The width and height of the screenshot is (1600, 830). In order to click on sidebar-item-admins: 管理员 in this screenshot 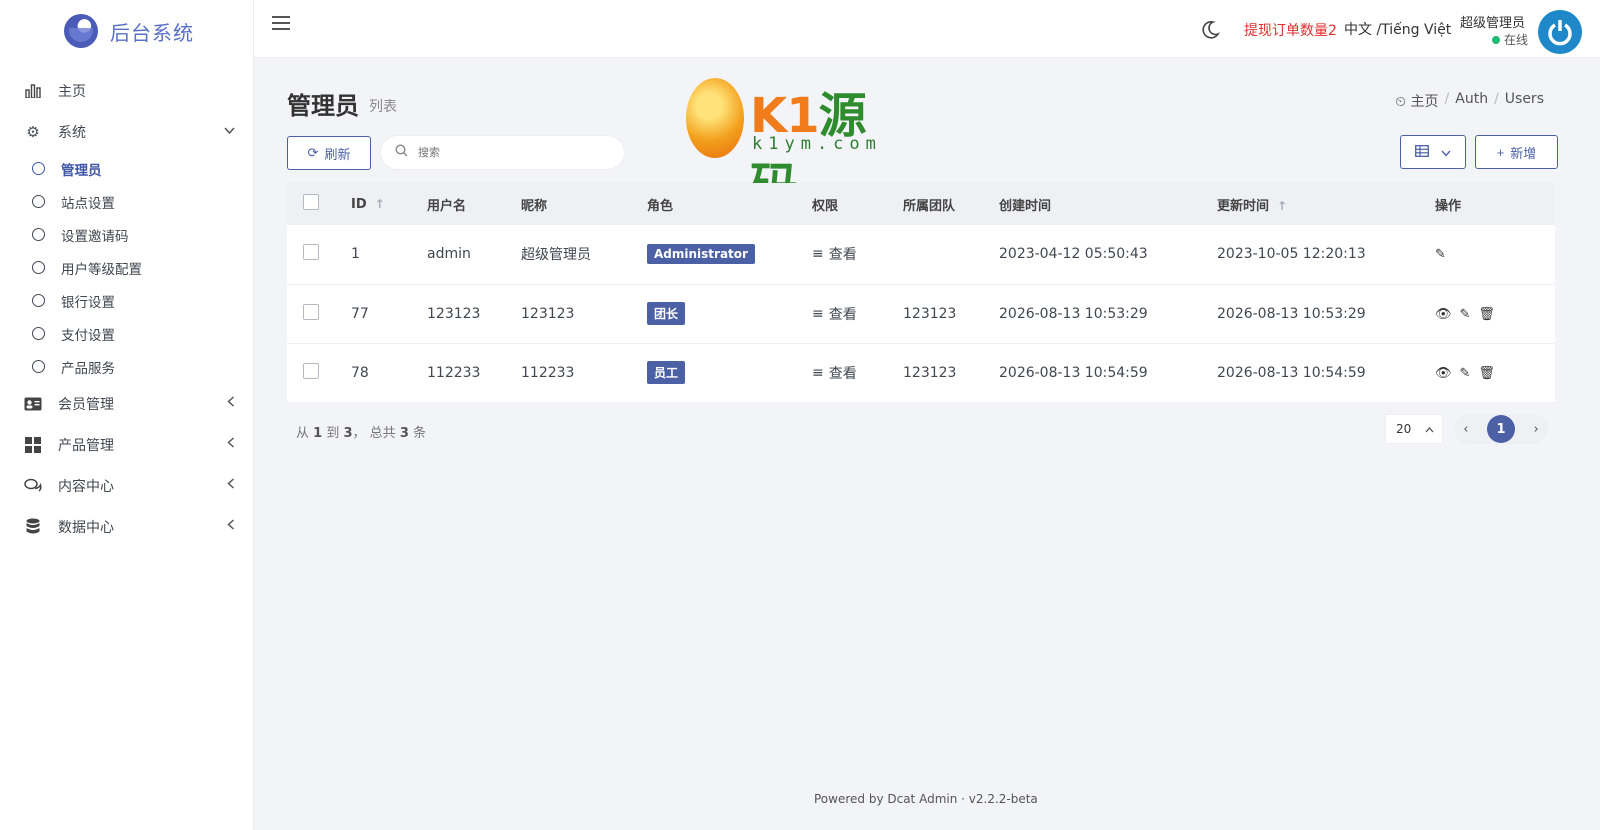, I will do `click(126, 168)`.